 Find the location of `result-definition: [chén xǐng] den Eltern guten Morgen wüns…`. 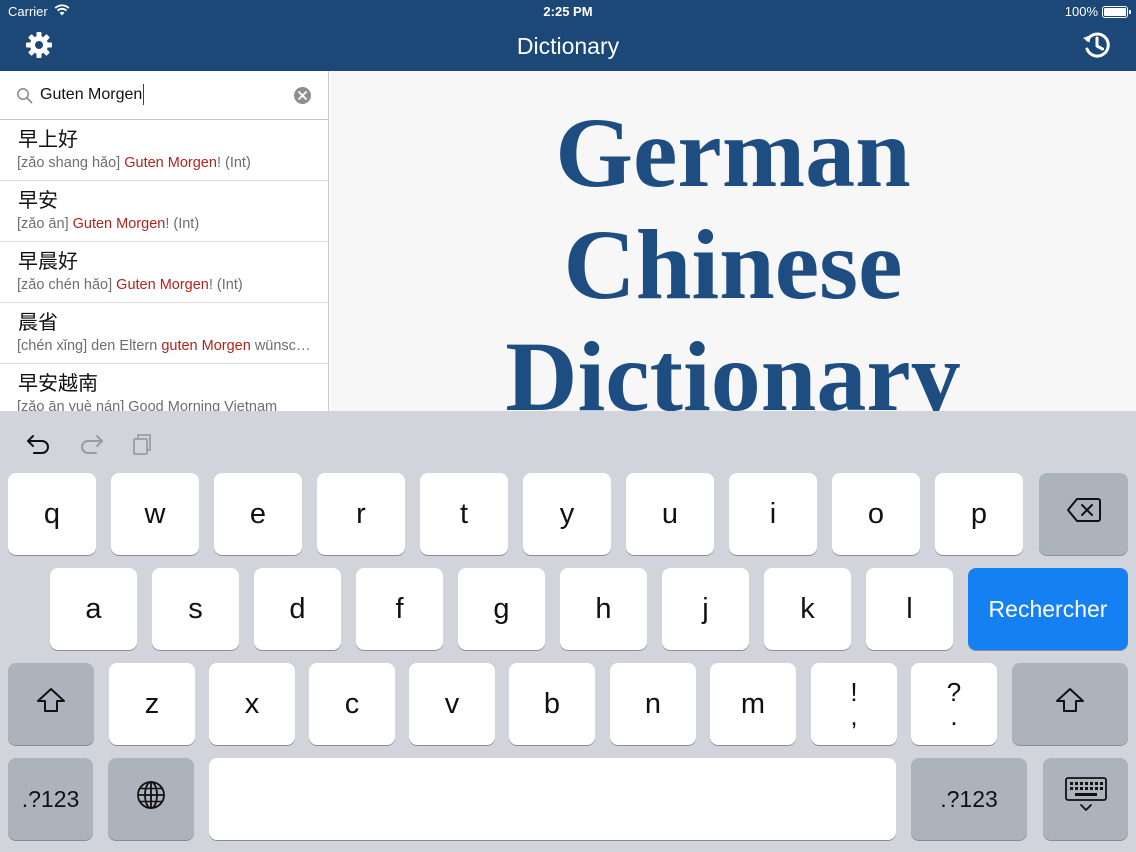

result-definition: [chén xǐng] den Eltern guten Morgen wüns… is located at coordinates (166, 346).